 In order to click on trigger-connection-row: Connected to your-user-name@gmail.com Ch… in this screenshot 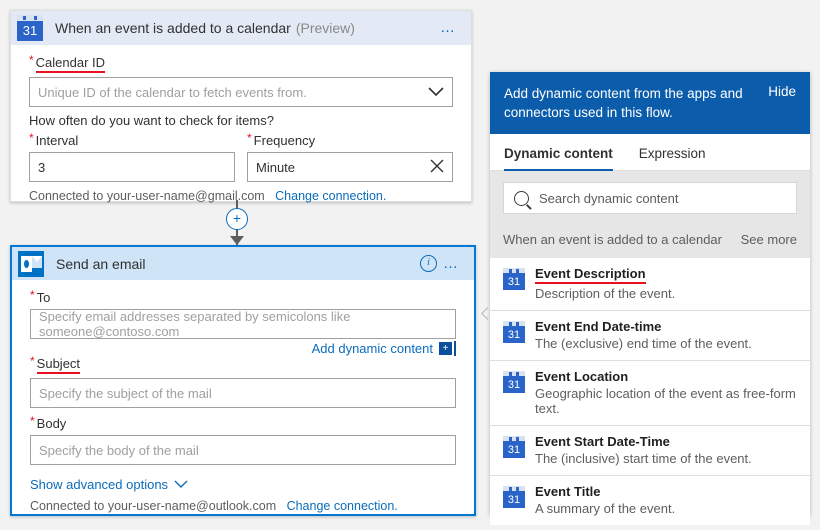, I will do `click(241, 196)`.